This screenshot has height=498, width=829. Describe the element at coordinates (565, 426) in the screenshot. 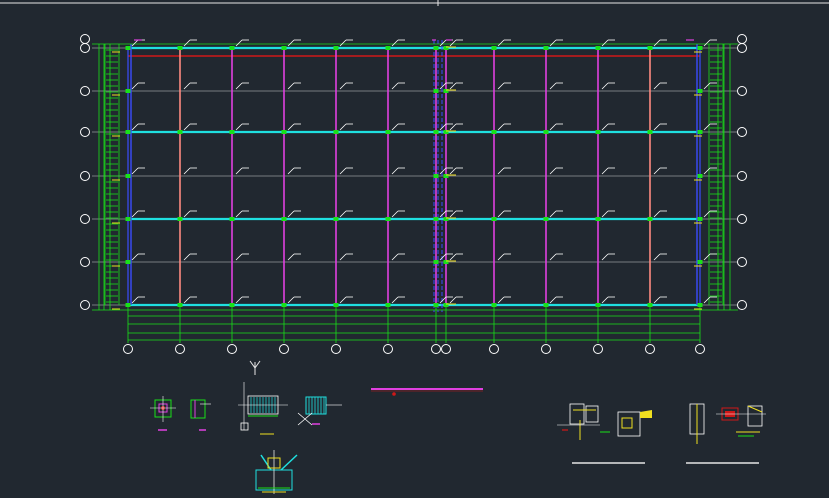

I see `section-title-lines` at that location.